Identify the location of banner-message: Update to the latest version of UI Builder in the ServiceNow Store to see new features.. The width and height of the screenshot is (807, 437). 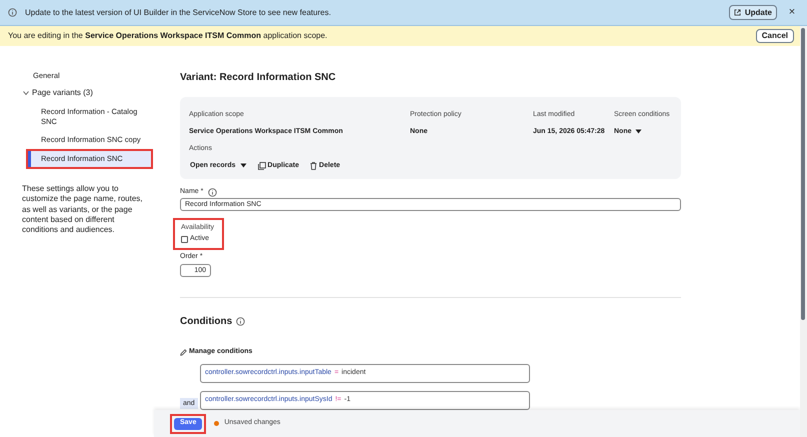
(178, 12).